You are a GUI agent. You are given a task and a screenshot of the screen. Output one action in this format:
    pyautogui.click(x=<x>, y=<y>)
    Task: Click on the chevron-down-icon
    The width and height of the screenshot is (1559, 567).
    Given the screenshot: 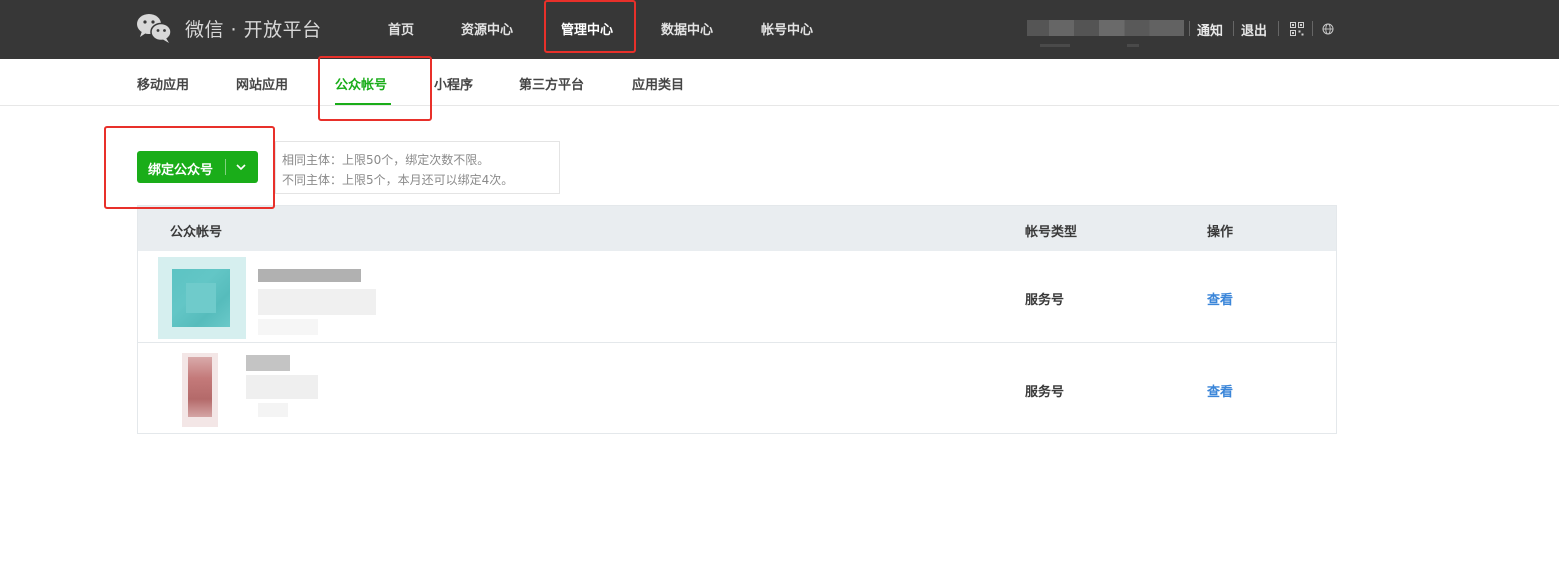 What is the action you would take?
    pyautogui.click(x=241, y=167)
    